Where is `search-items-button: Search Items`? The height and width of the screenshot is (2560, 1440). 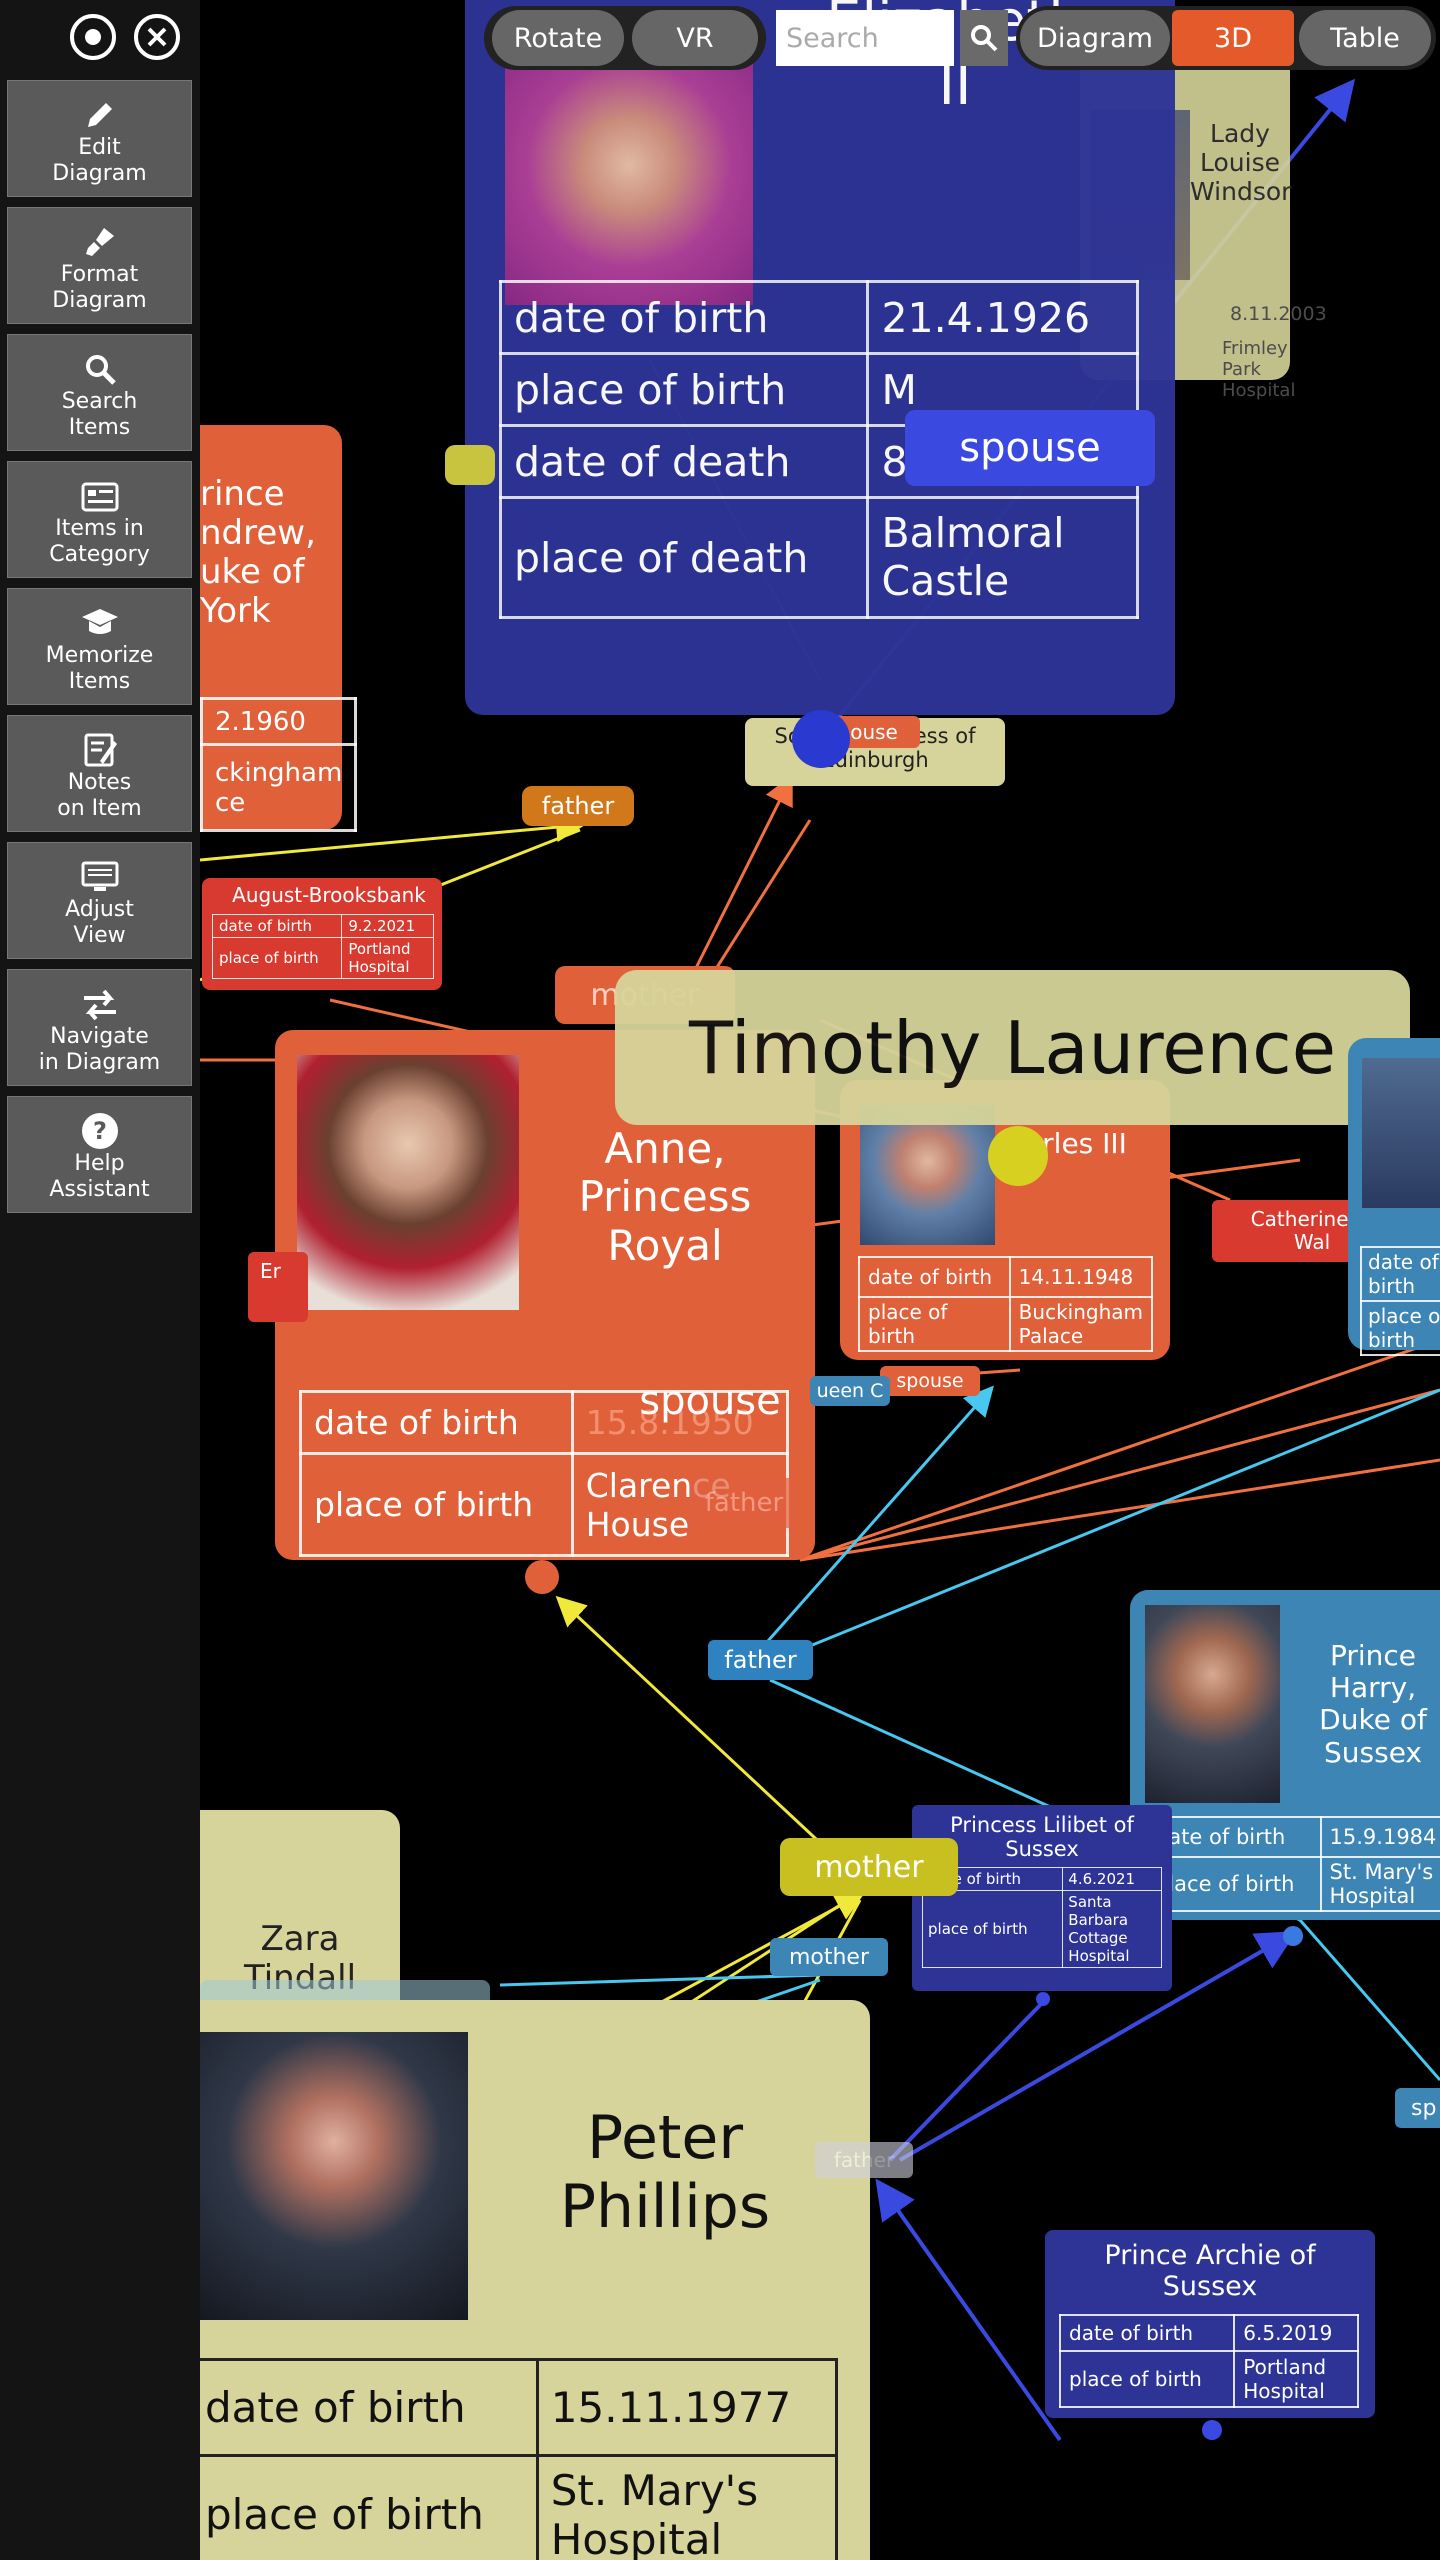
search-items-button: Search Items is located at coordinates (99, 392).